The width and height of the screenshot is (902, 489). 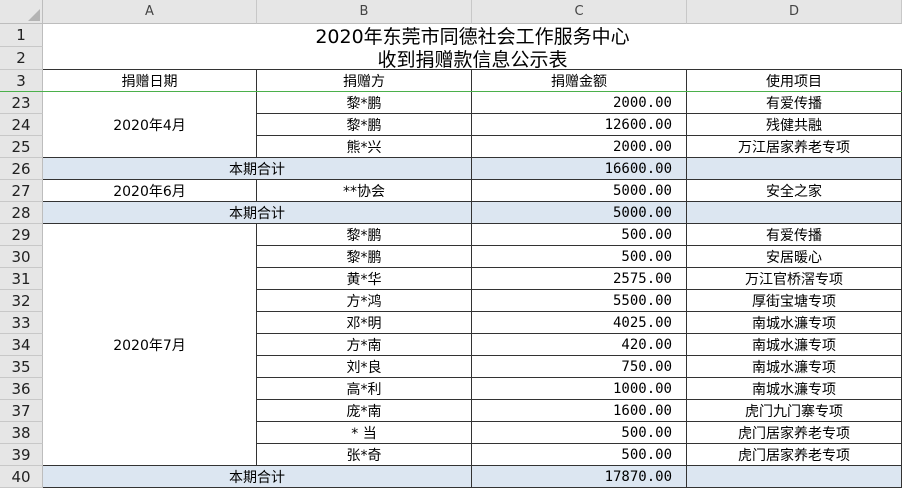 What do you see at coordinates (579, 323) in the screenshot?
I see `amount-cell: 4025.00` at bounding box center [579, 323].